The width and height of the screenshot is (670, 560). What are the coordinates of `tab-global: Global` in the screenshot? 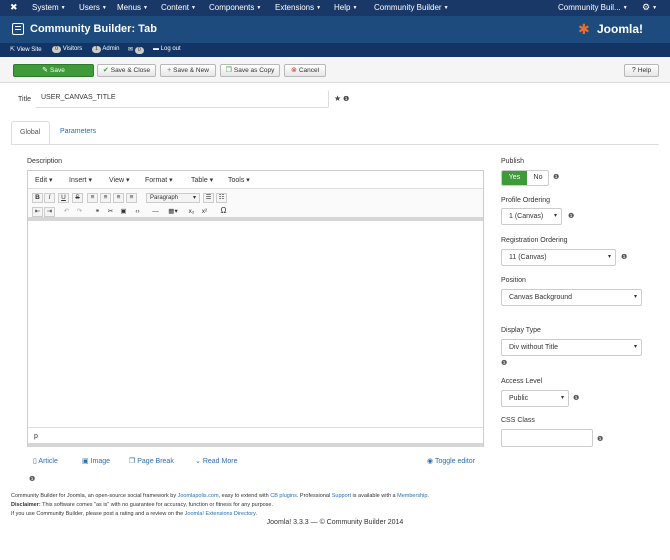 It's located at (30, 132).